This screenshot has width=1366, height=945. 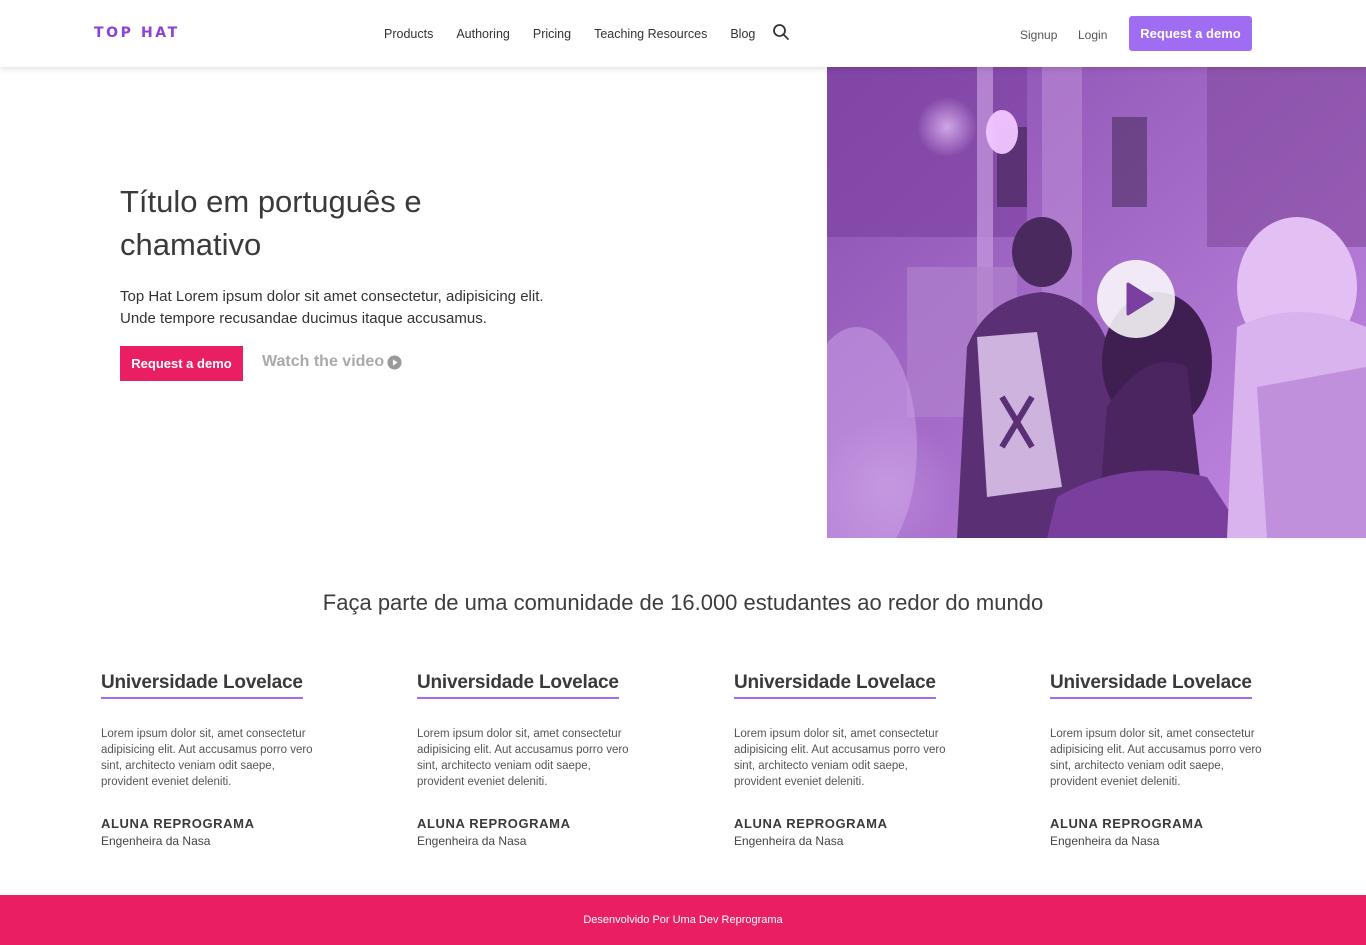 I want to click on play-icon, so click(x=1140, y=299).